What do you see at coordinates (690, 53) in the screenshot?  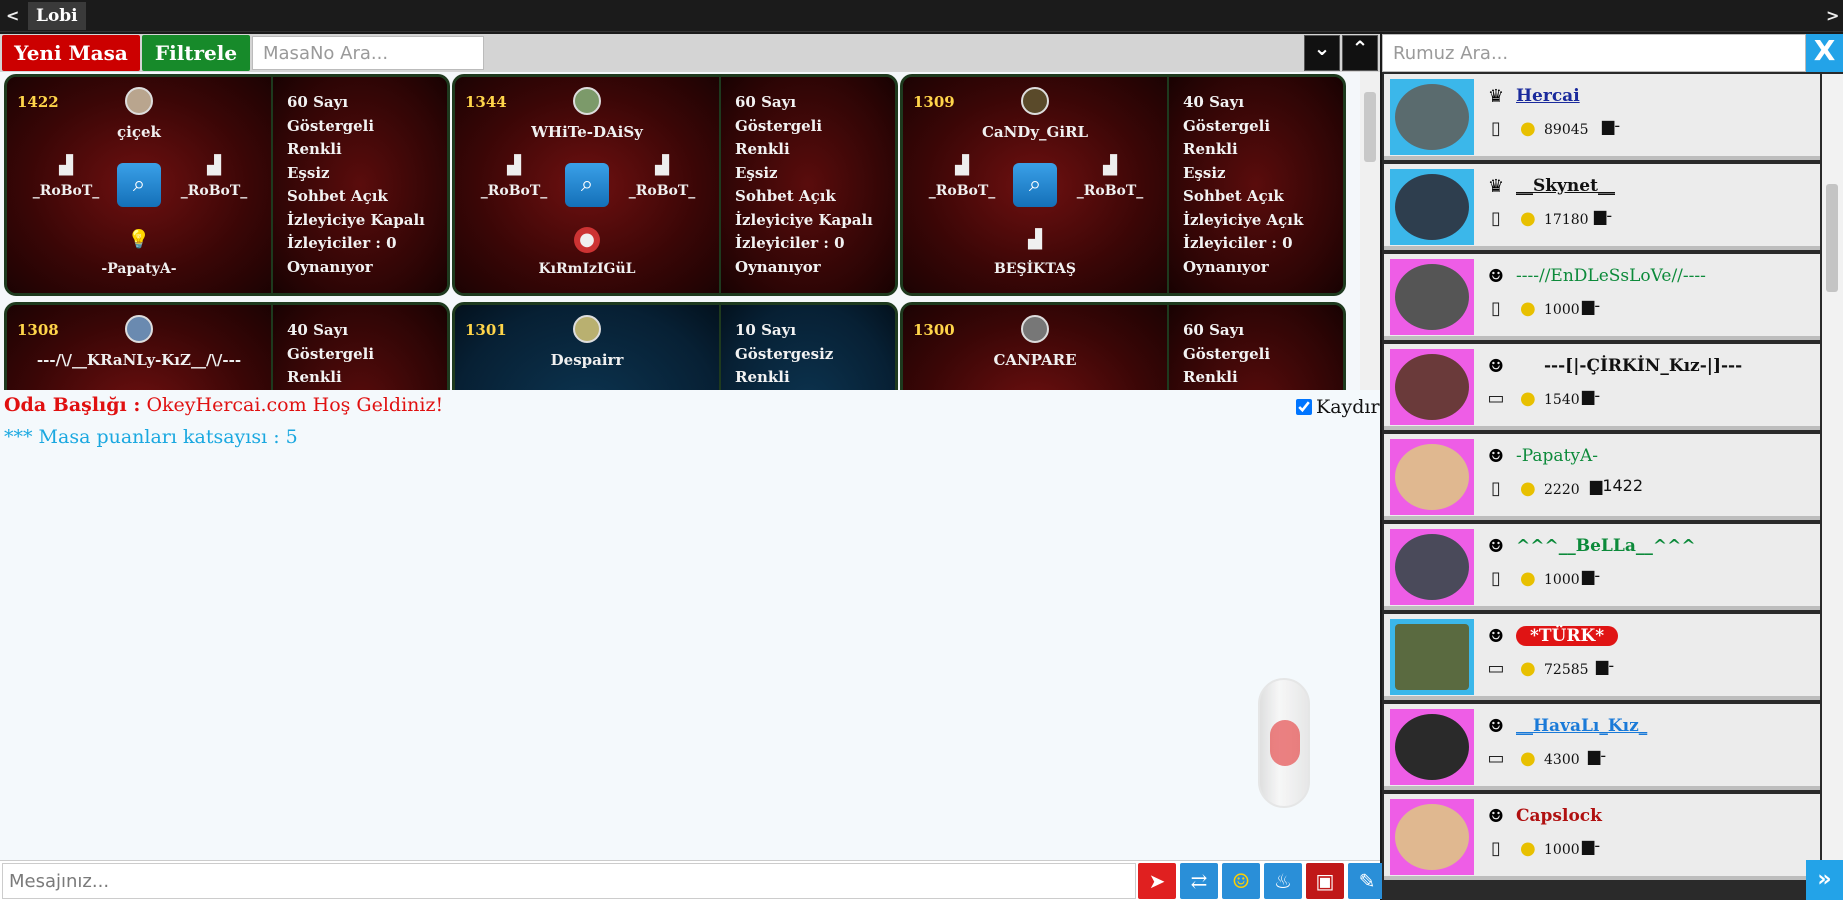 I see `table-toolbar: Yeni Masa Filtrele ⌄ ⌃` at bounding box center [690, 53].